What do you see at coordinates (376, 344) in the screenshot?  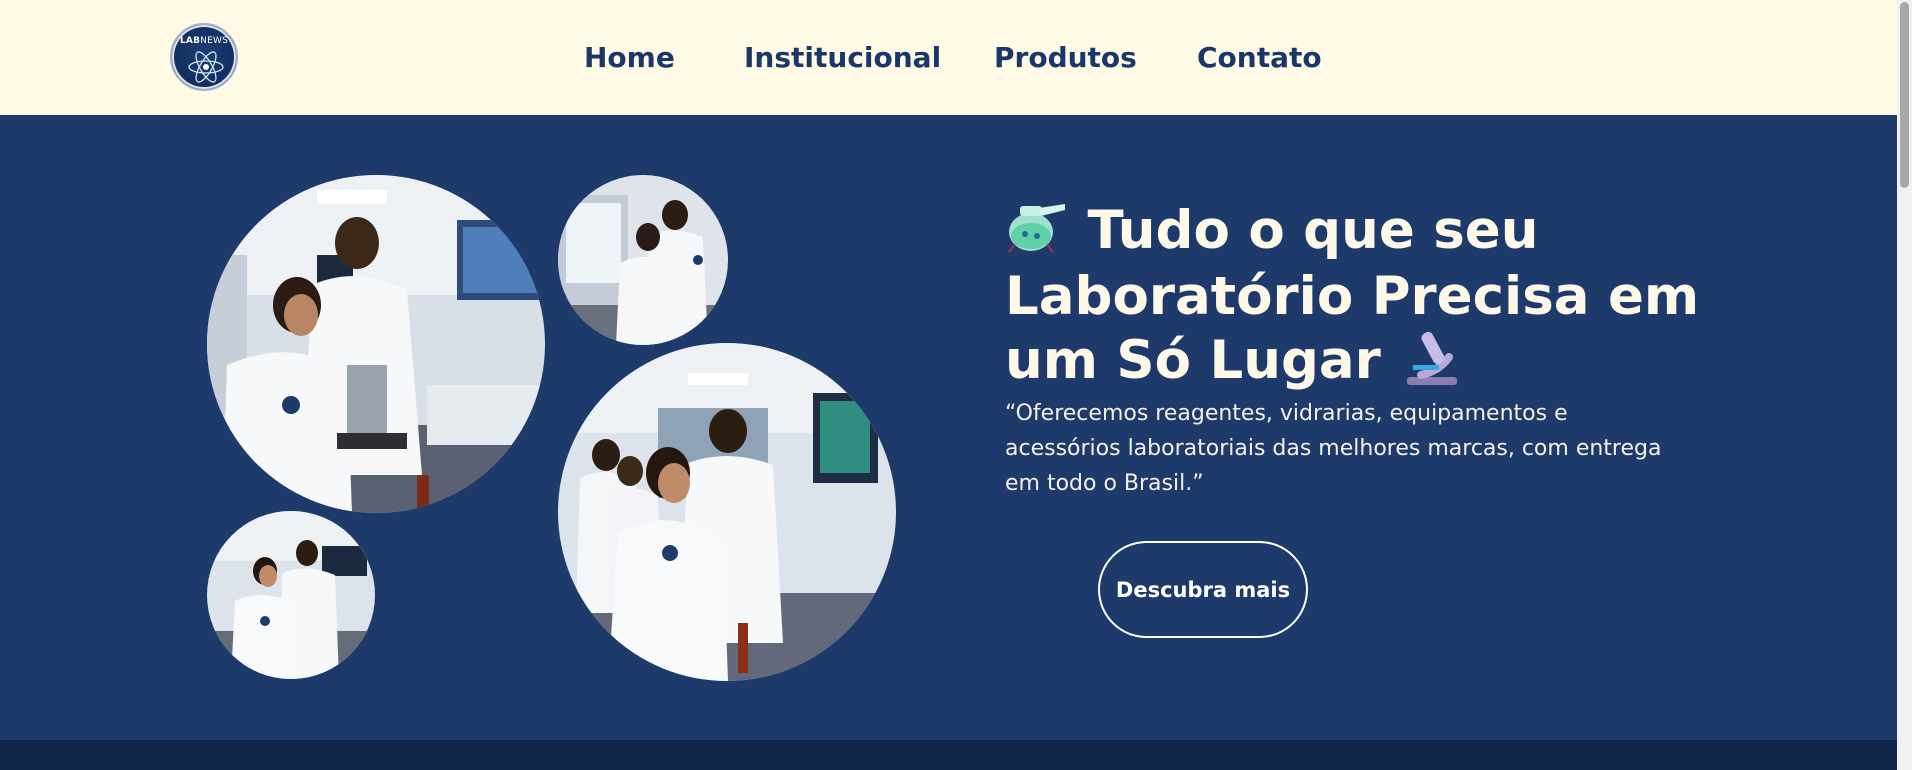 I see `lab-team-microscope-photo` at bounding box center [376, 344].